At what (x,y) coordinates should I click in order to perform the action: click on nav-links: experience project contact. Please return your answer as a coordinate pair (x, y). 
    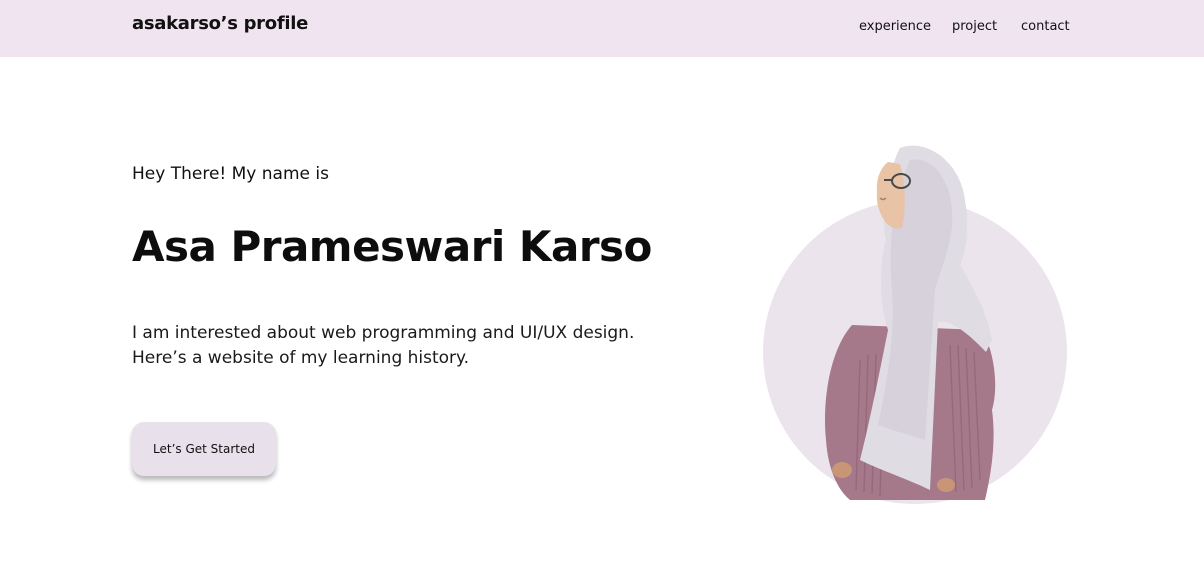
    Looking at the image, I should click on (602, 29).